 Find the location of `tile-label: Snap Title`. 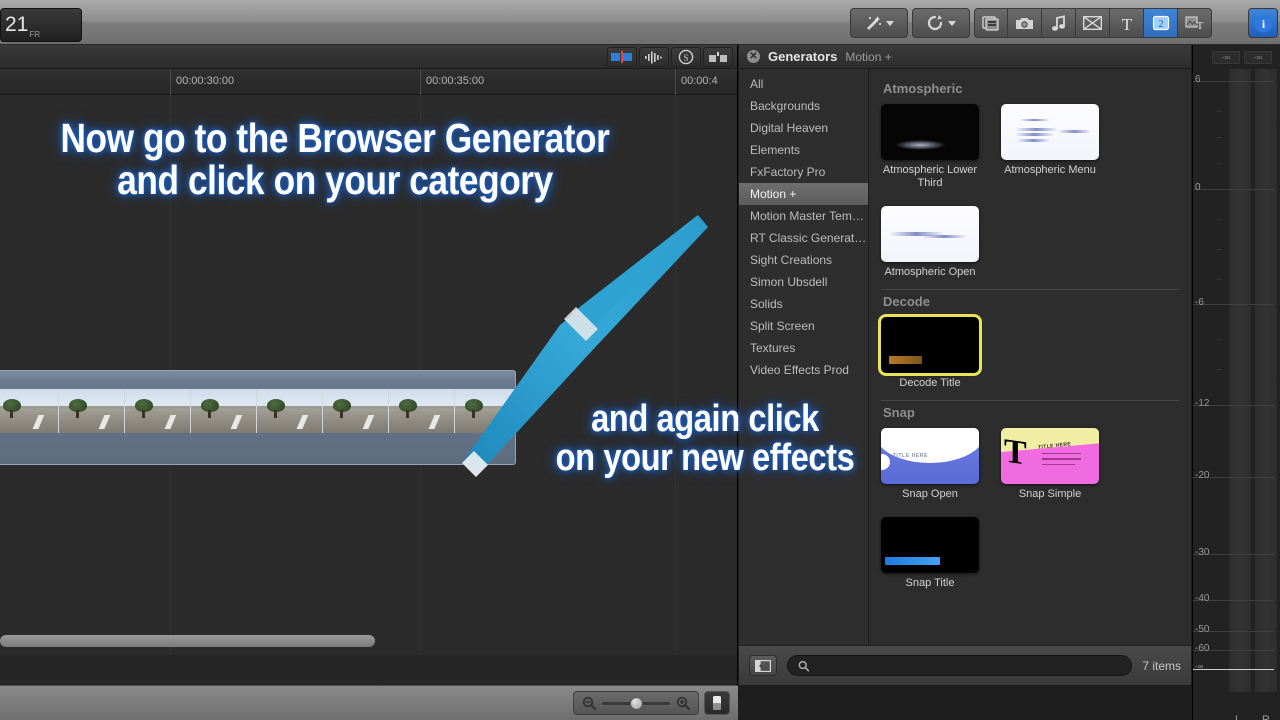

tile-label: Snap Title is located at coordinates (930, 583).